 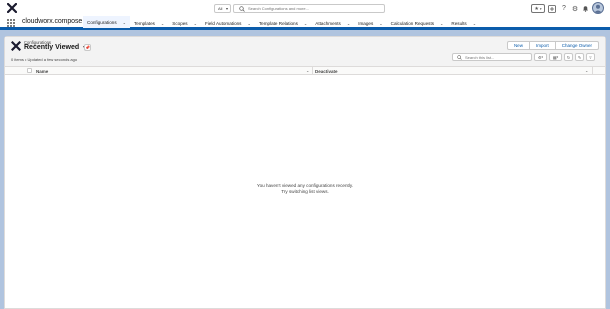 What do you see at coordinates (305, 191) in the screenshot?
I see `empty-state-hint: Try switching list views.` at bounding box center [305, 191].